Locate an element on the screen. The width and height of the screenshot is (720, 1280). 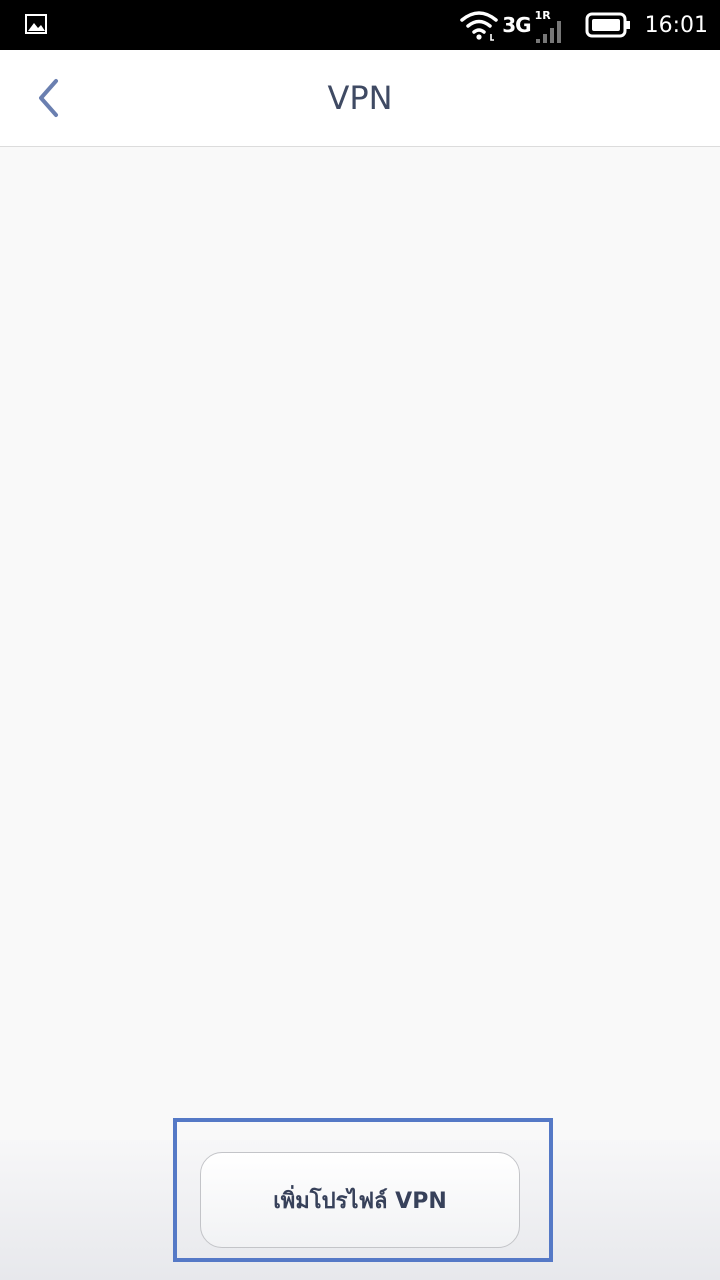
status-indicators: 3G 1R 16:01 is located at coordinates (584, 25).